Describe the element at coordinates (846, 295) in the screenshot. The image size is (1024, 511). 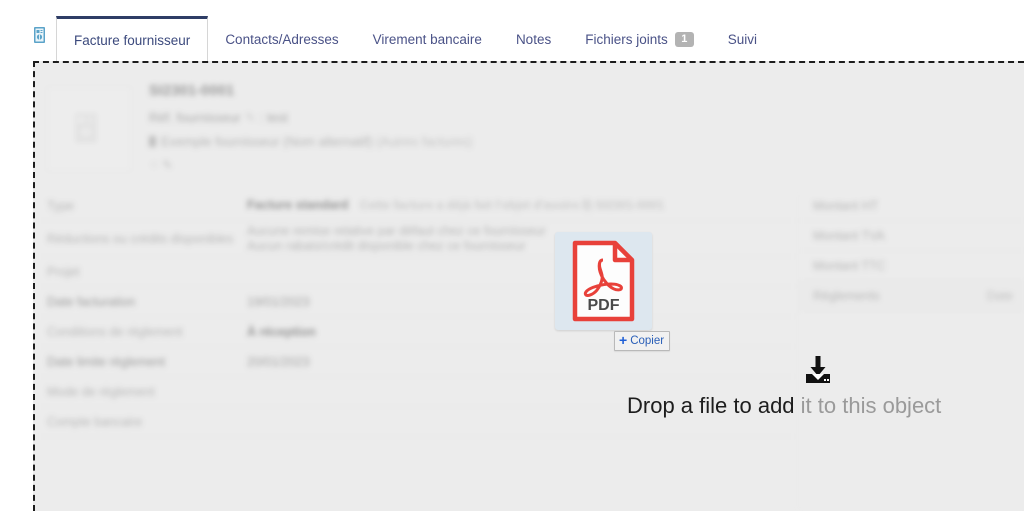
I see `column-header-reglements: Règlements` at that location.